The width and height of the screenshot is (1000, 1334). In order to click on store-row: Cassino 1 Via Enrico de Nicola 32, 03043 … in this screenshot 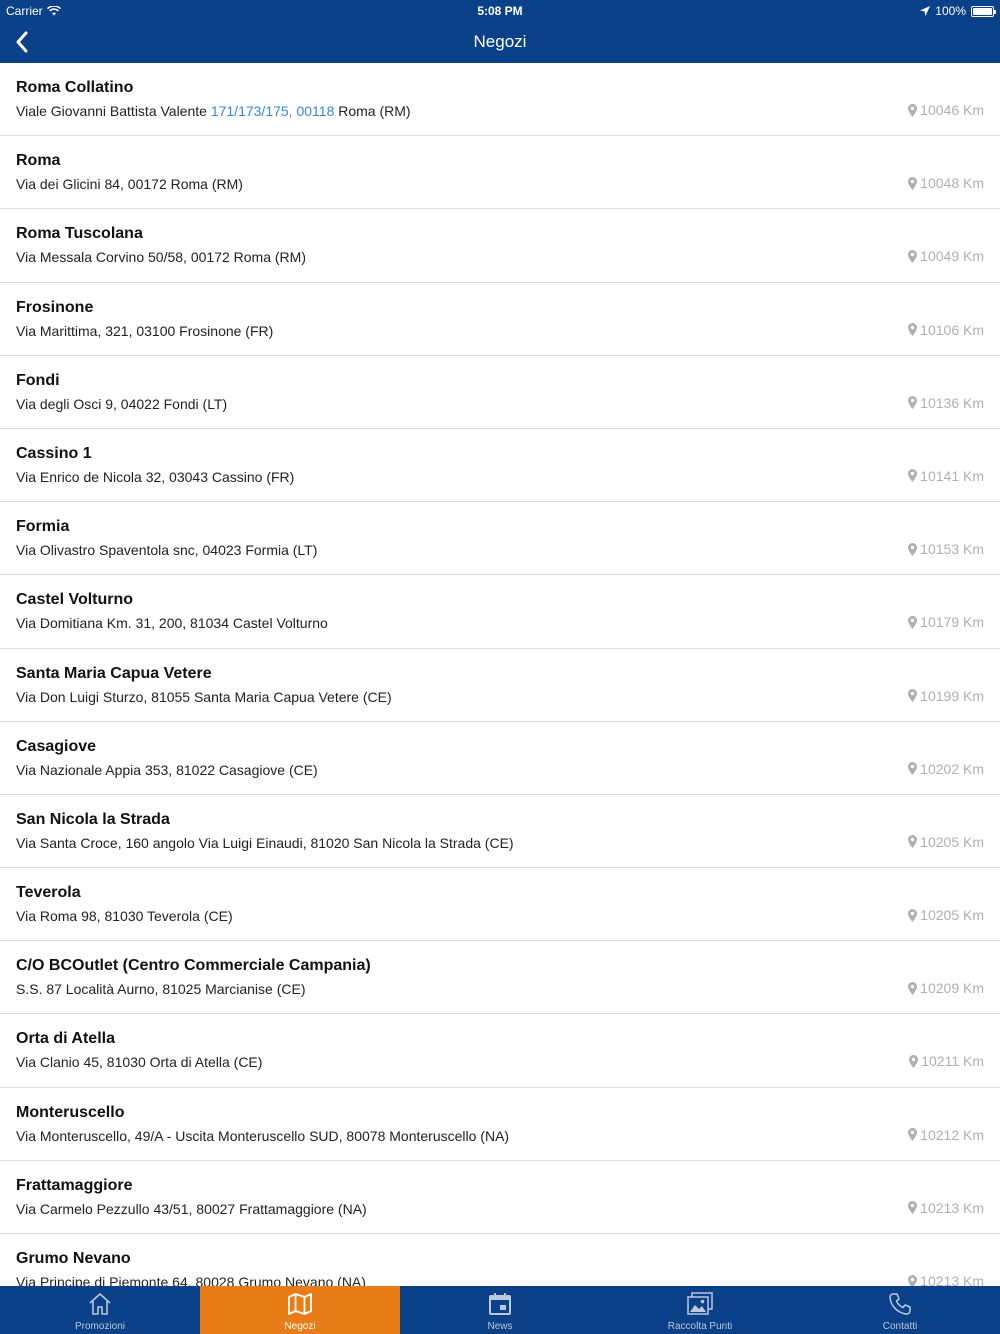, I will do `click(500, 465)`.